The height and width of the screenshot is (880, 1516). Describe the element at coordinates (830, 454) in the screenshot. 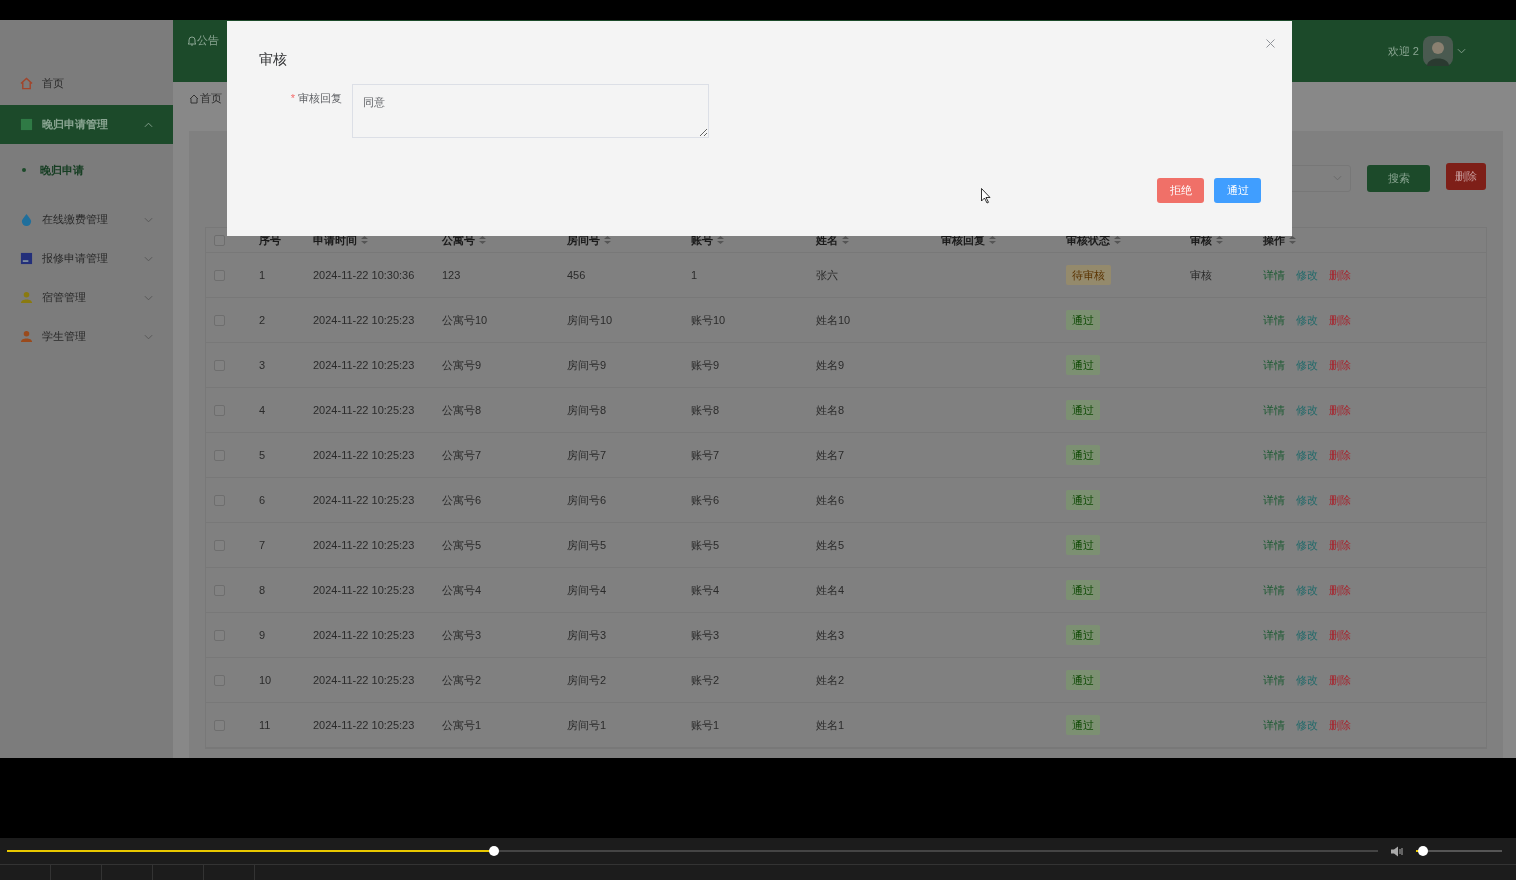

I see `table-cell: 姓名7` at that location.